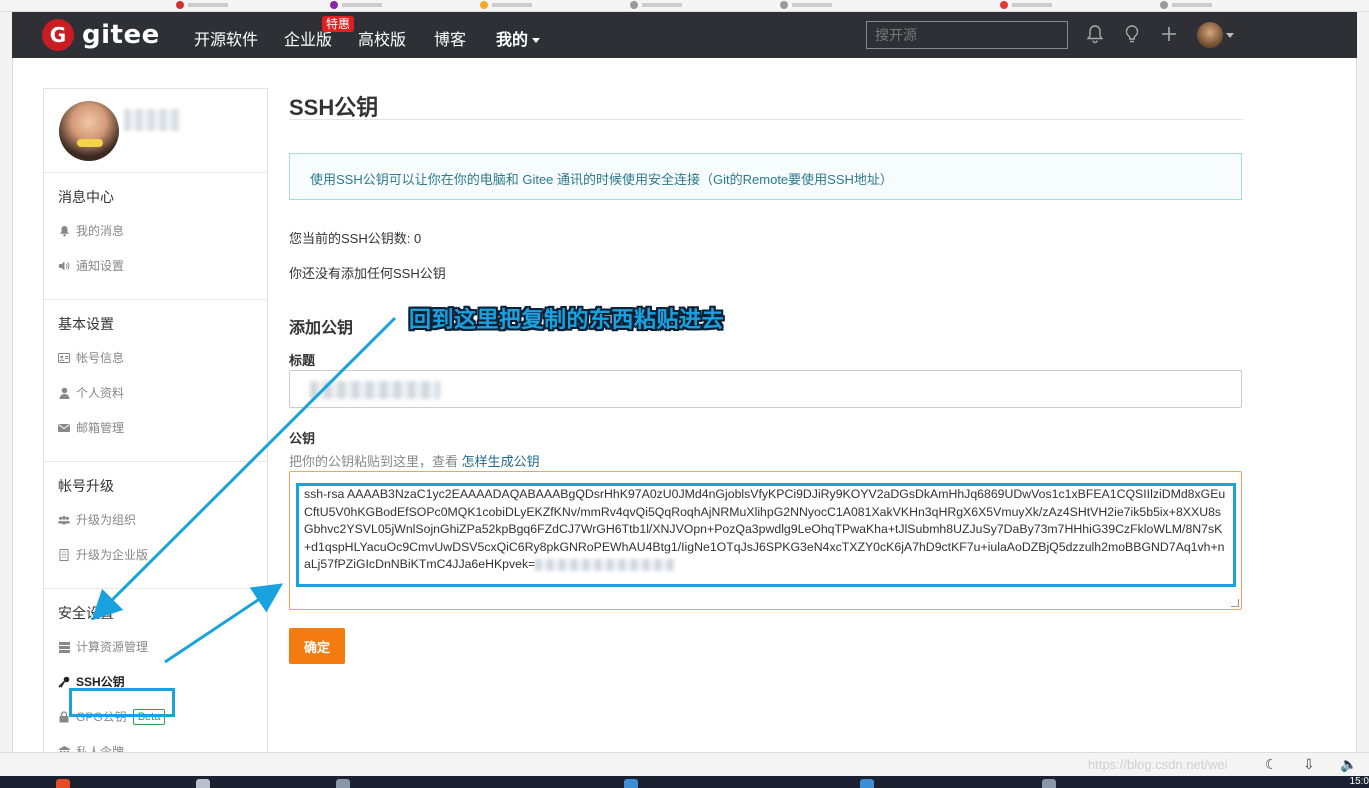 The width and height of the screenshot is (1369, 788). I want to click on add-key-heading: 添加公钥, so click(321, 328).